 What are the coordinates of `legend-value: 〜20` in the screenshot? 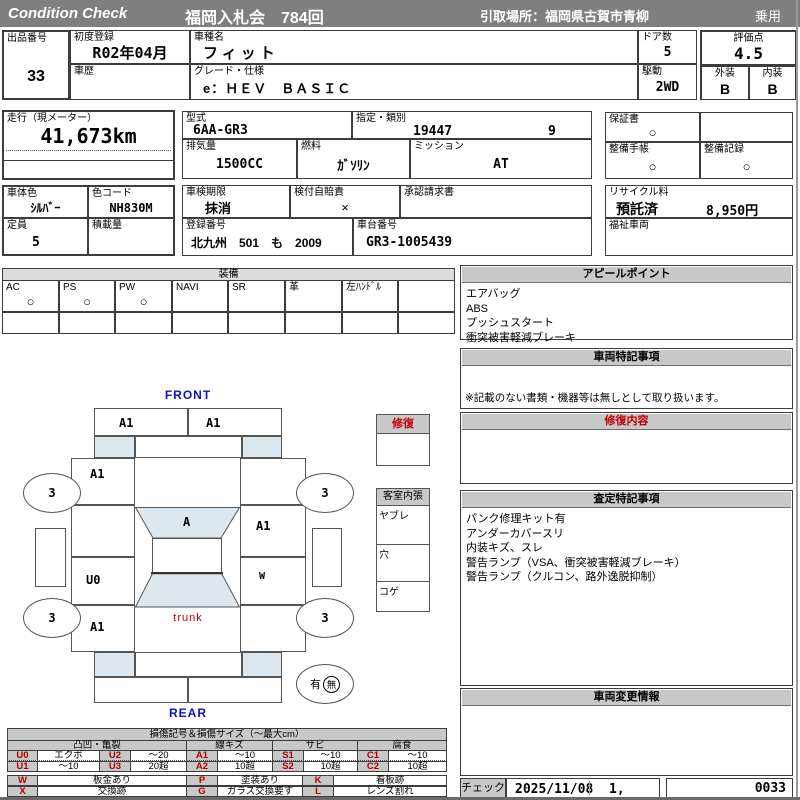 It's located at (158, 755).